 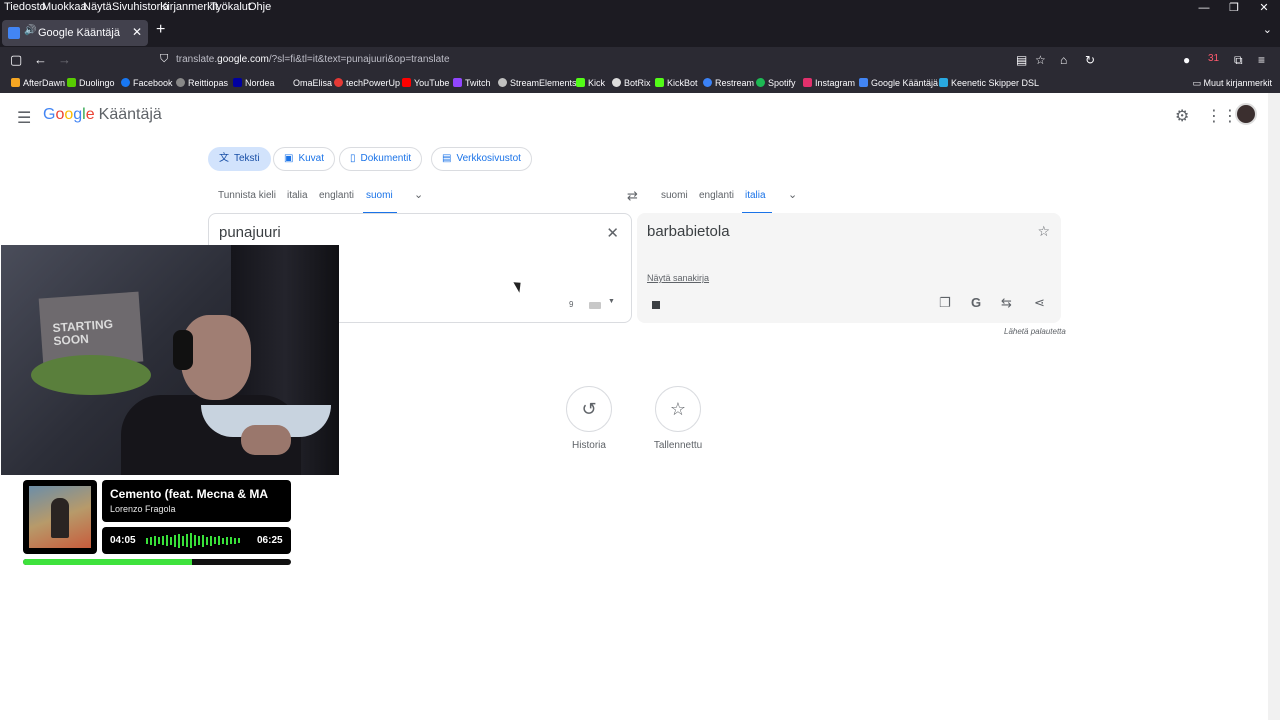 What do you see at coordinates (147, 83) in the screenshot?
I see `bookmark-facebook: Facebook` at bounding box center [147, 83].